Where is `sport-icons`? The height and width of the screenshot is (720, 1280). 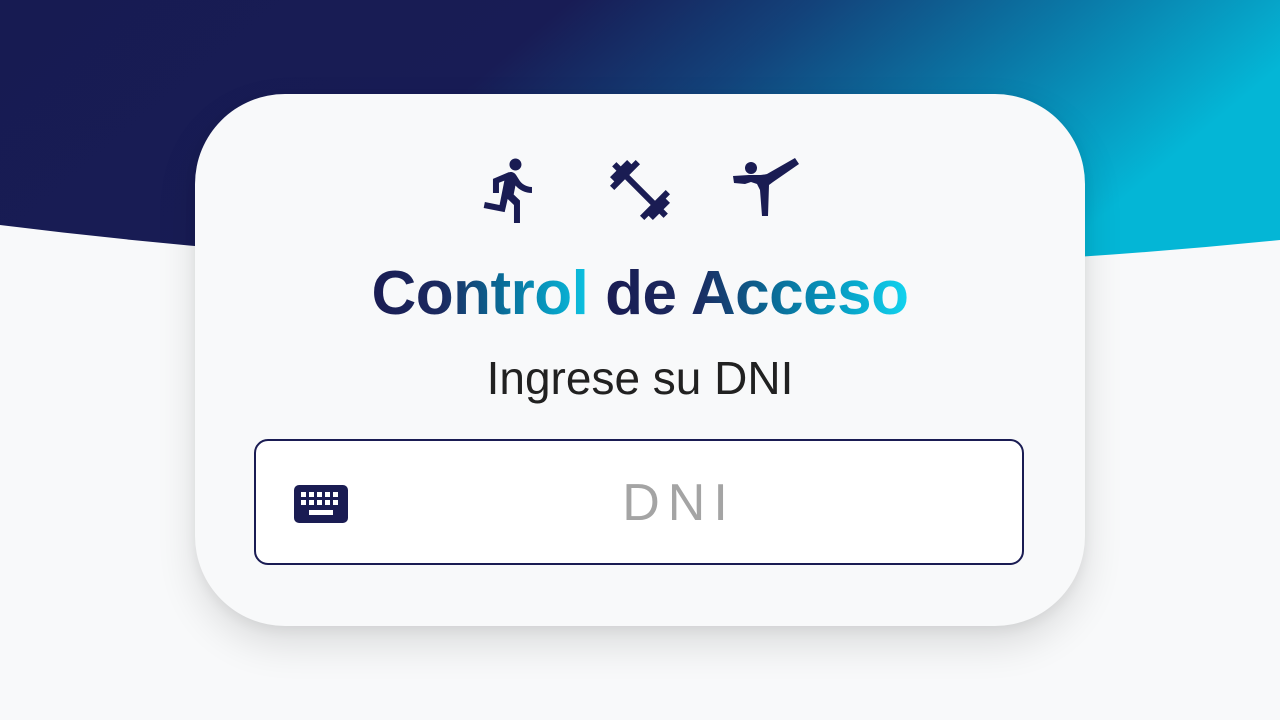
sport-icons is located at coordinates (640, 190).